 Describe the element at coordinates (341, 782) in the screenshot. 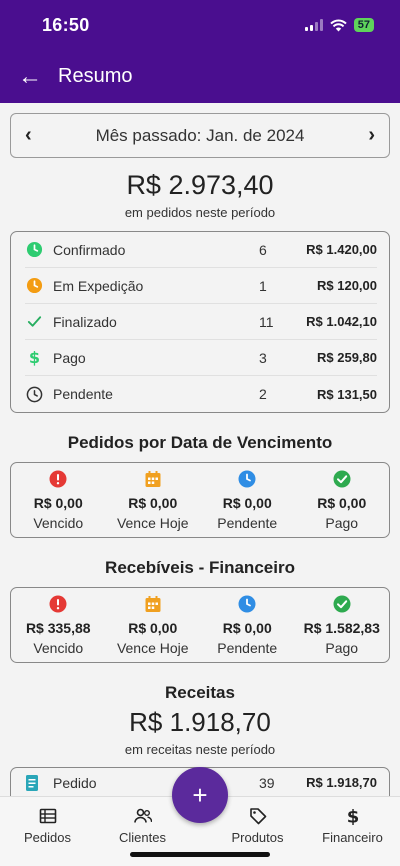

I see `revenue-row-amount: R$ 1.918,70` at that location.